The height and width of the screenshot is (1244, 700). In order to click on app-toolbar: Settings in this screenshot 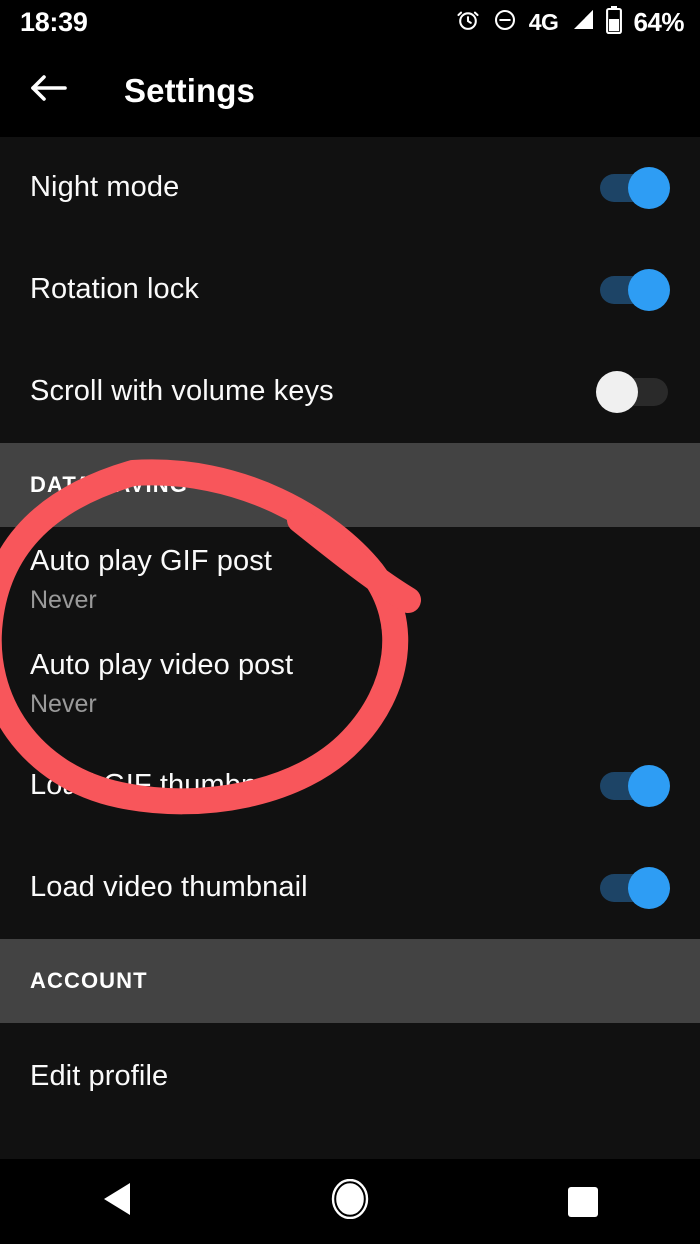, I will do `click(350, 90)`.